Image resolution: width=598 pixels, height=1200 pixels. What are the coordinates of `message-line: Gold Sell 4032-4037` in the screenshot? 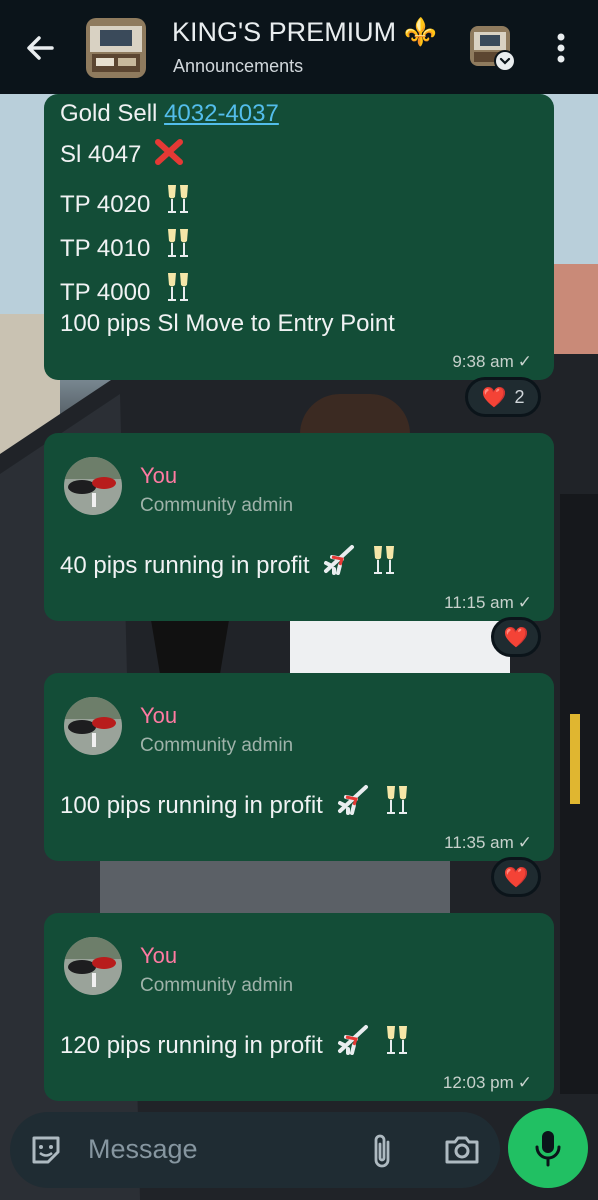 It's located at (169, 114).